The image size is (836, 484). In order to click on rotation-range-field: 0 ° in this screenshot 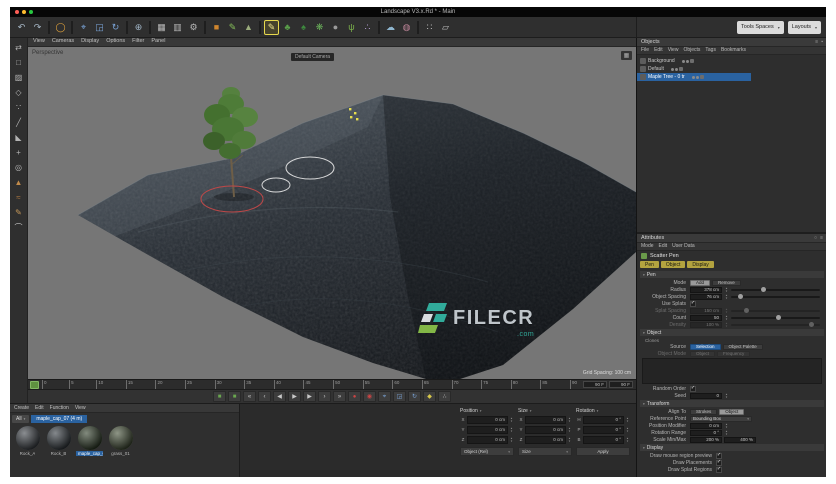, I will do `click(706, 432)`.